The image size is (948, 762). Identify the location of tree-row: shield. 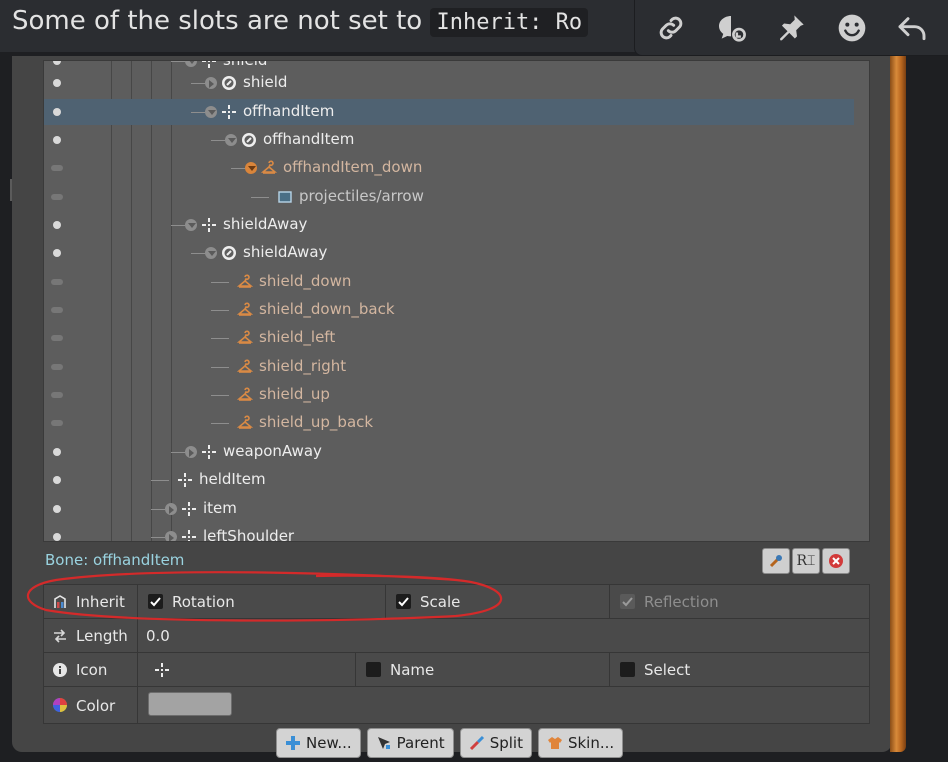
(456, 83).